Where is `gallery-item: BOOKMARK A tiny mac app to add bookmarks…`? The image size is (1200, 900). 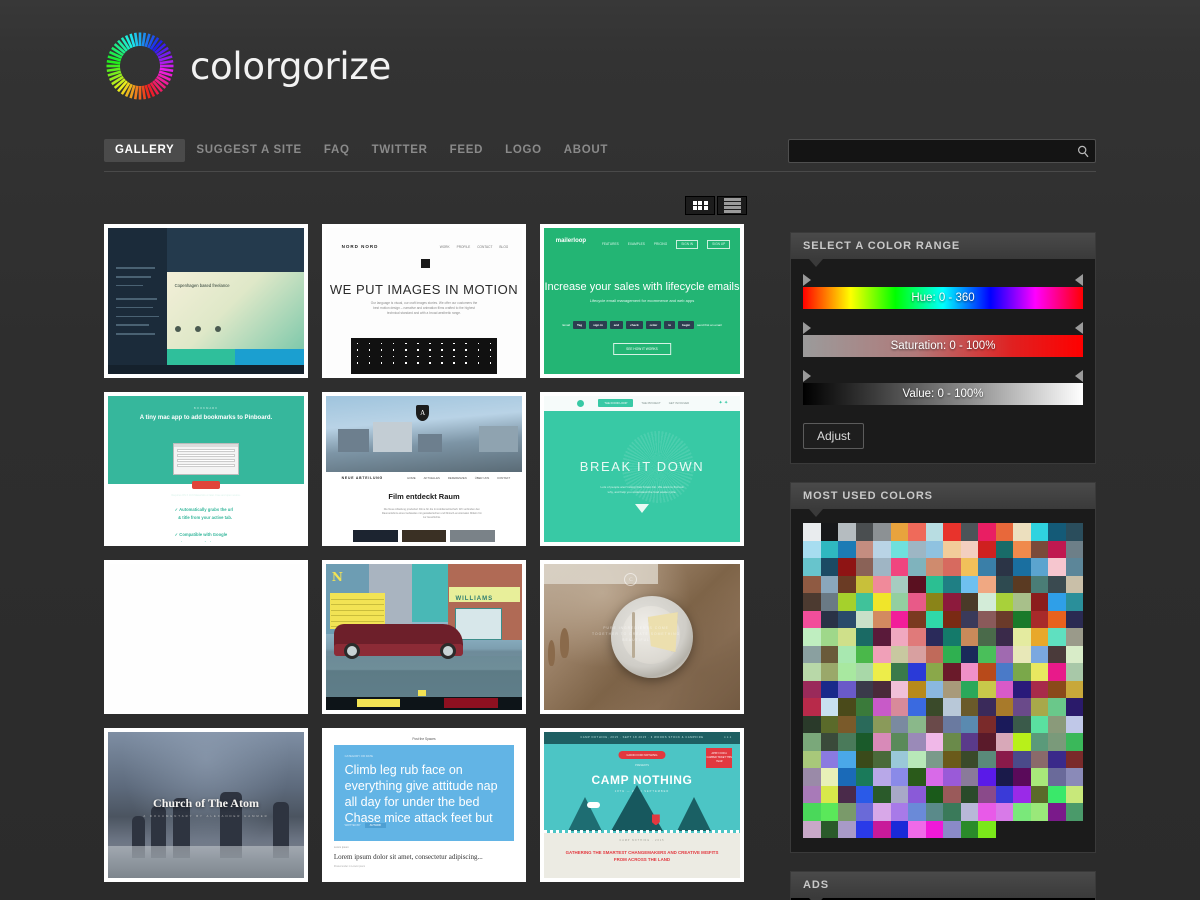
gallery-item: BOOKMARK A tiny mac app to add bookmarks… is located at coordinates (206, 469).